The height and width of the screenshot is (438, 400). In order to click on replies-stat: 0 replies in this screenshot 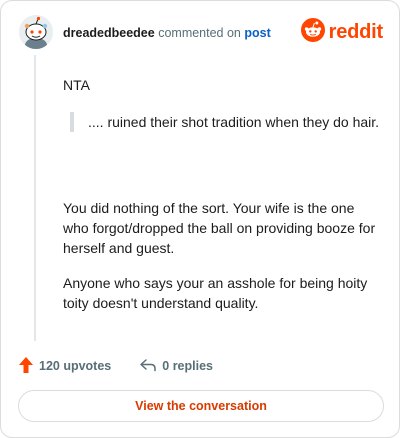, I will do `click(176, 366)`.